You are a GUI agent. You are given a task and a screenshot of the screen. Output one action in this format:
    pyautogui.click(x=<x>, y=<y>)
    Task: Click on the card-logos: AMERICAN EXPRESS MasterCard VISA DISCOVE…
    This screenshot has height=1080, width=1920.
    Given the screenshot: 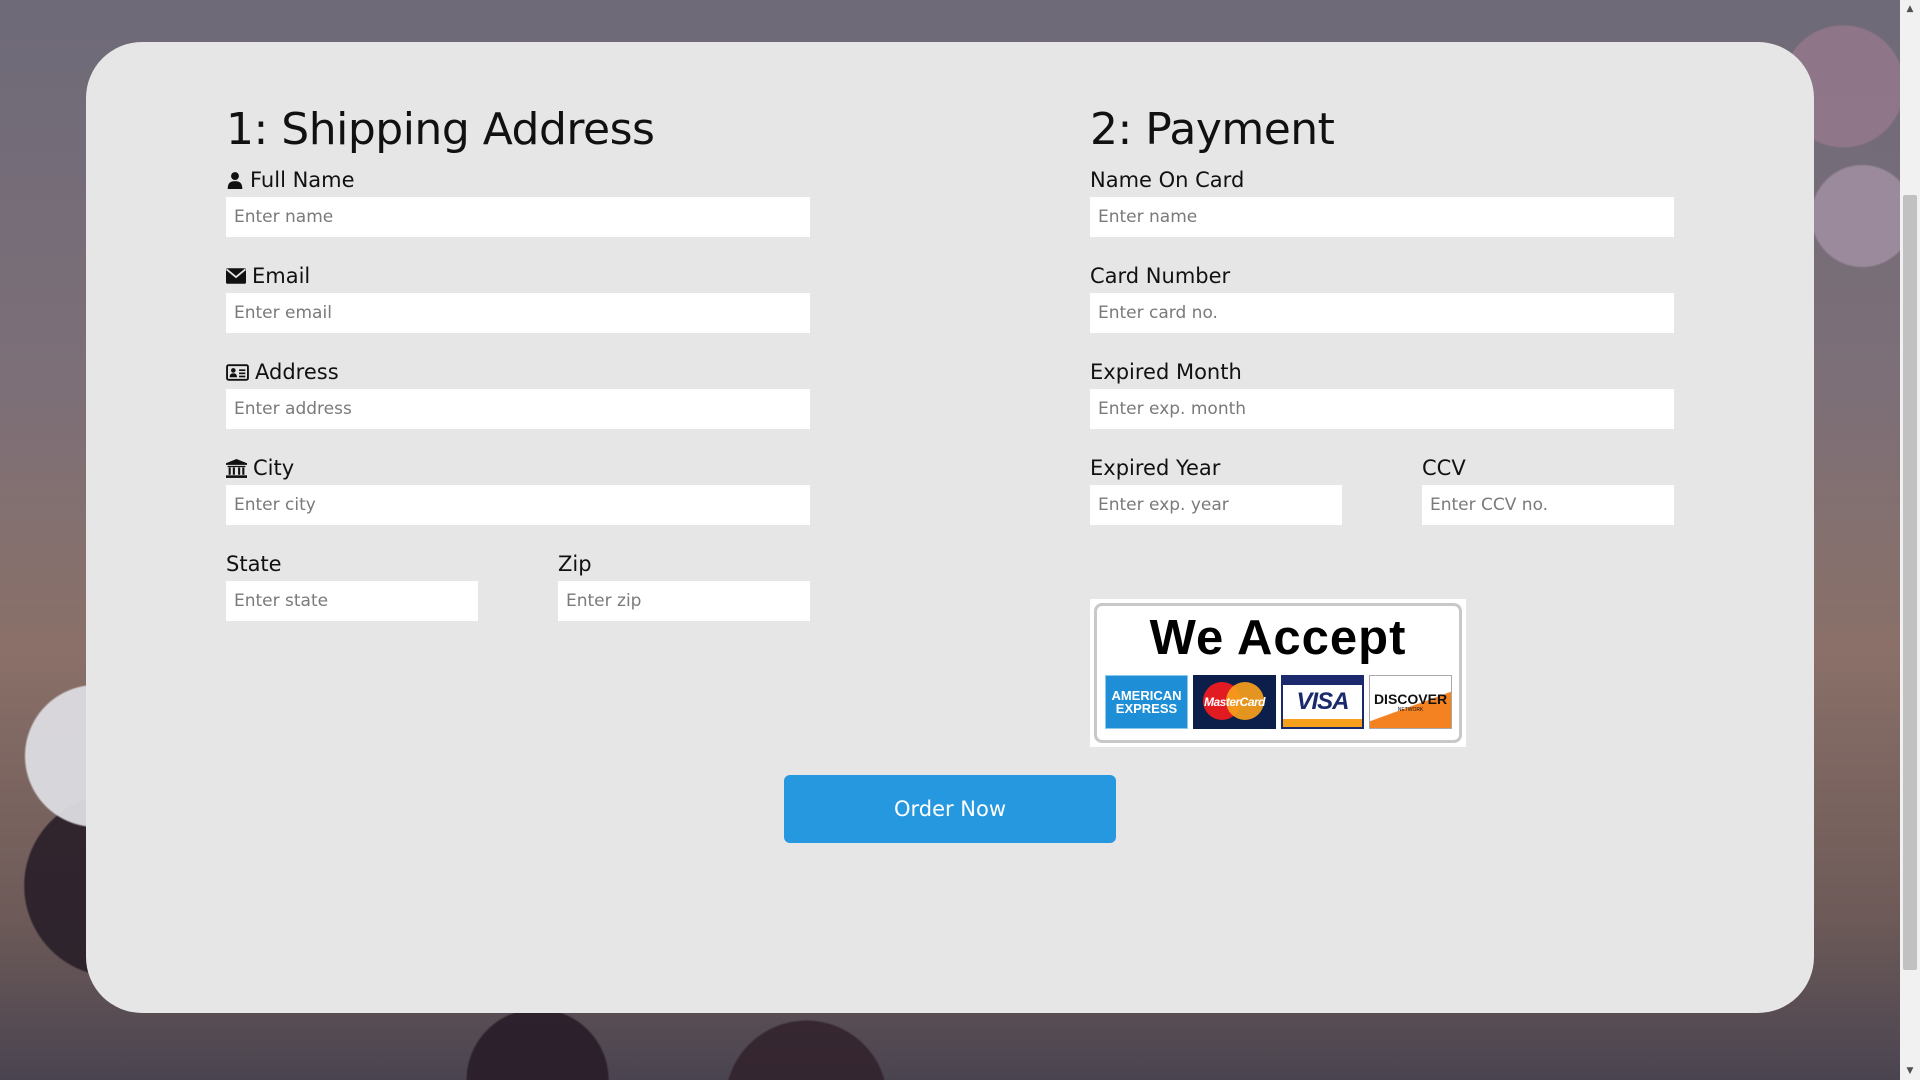 What is the action you would take?
    pyautogui.click(x=1278, y=702)
    